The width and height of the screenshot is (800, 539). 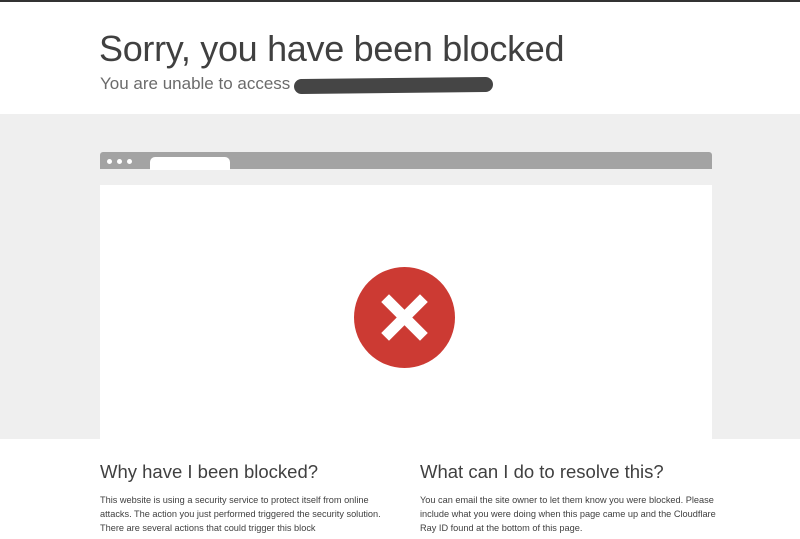 I want to click on redacted-domain, so click(x=393, y=85).